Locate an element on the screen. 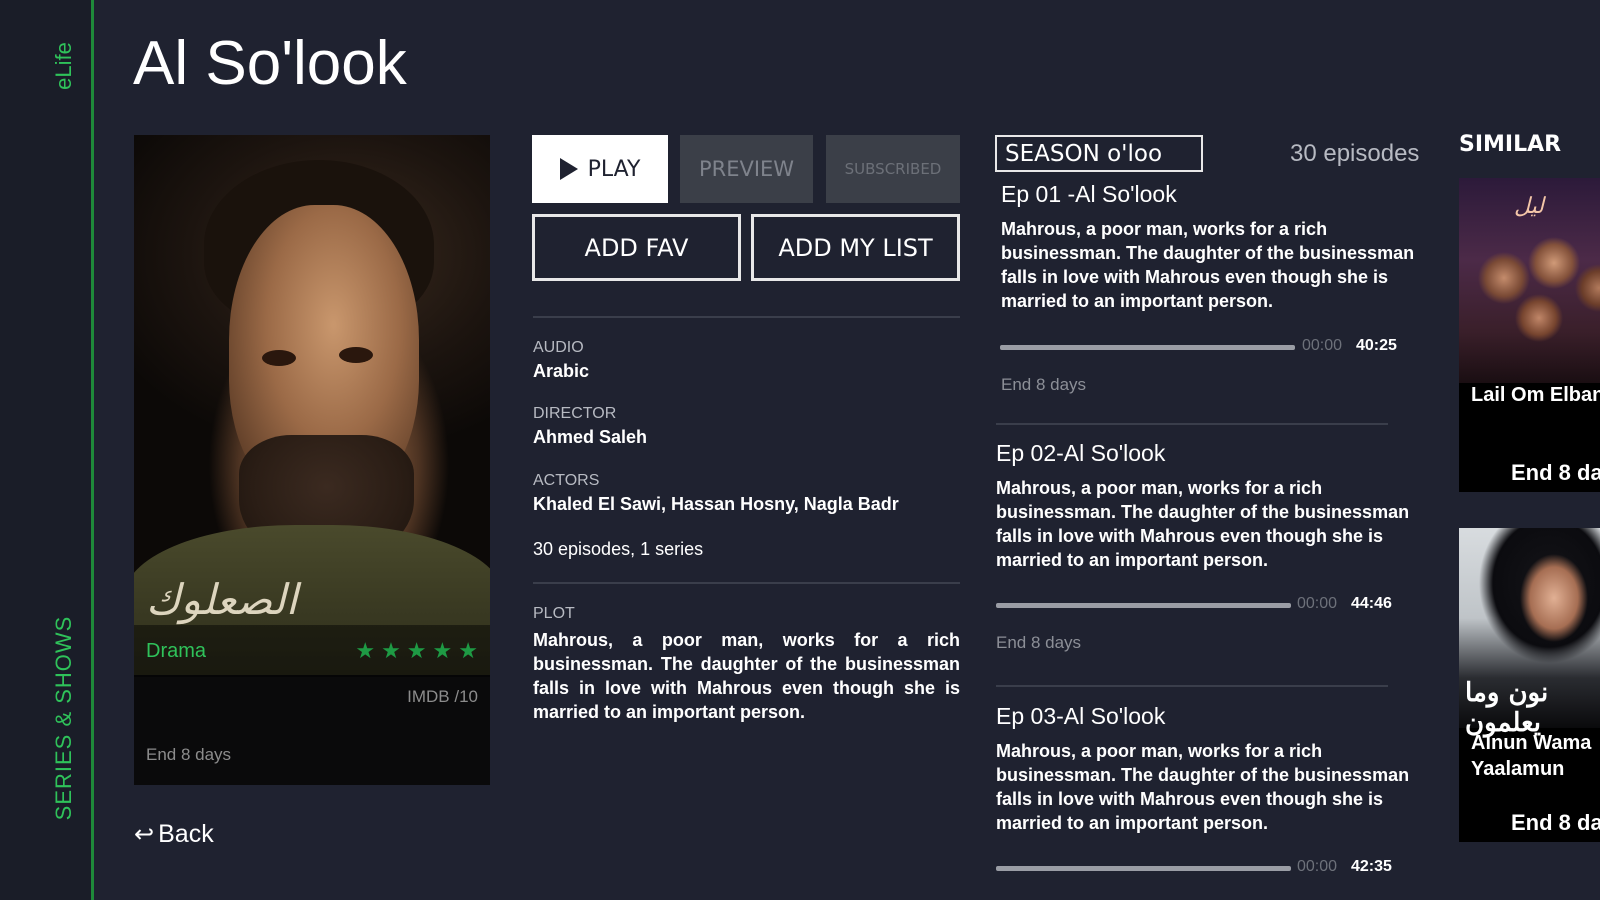 This screenshot has width=1600, height=900. subscribed-button: SUBSCRIBED is located at coordinates (893, 169).